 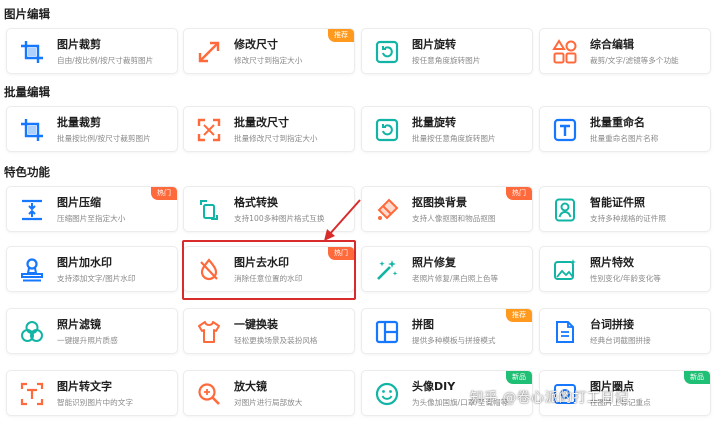 I want to click on card-subtitle: 老照片修复/黑白照上色等, so click(x=455, y=278).